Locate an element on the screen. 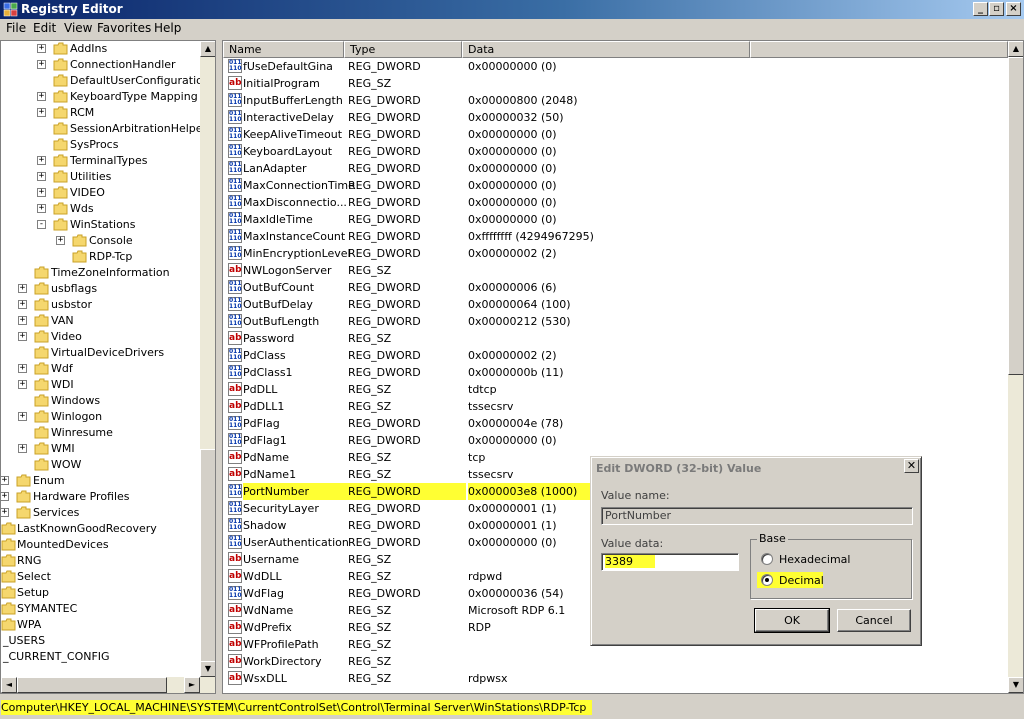 This screenshot has height=719, width=1024. tree-scroll-right-button: ► is located at coordinates (192, 685).